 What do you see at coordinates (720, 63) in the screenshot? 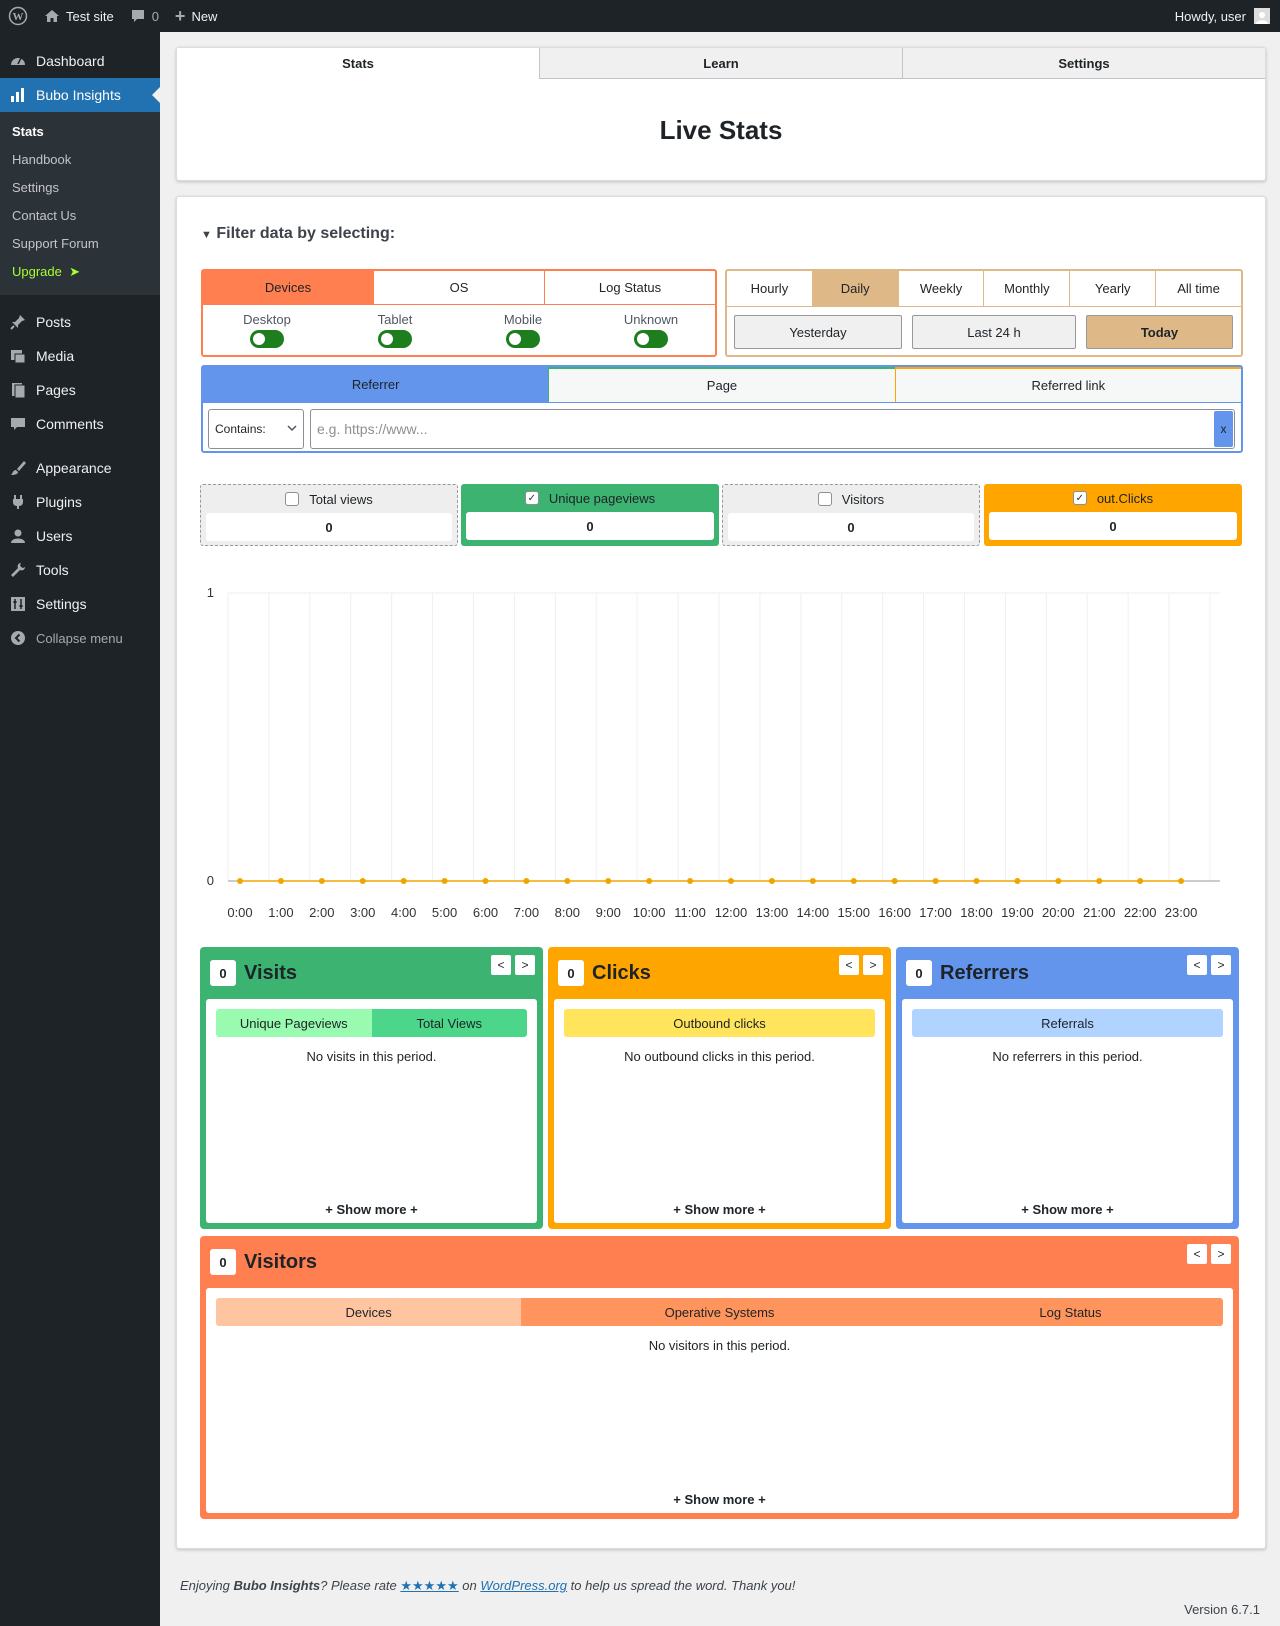
I see `tab-learn: Learn` at bounding box center [720, 63].